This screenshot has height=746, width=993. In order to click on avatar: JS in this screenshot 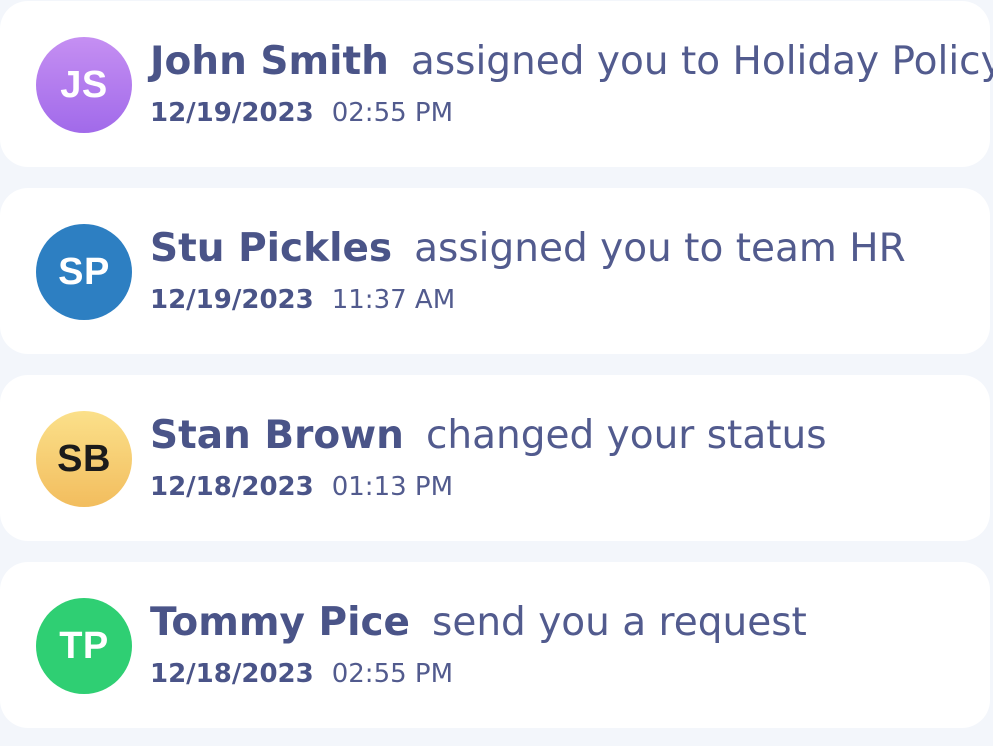, I will do `click(84, 85)`.